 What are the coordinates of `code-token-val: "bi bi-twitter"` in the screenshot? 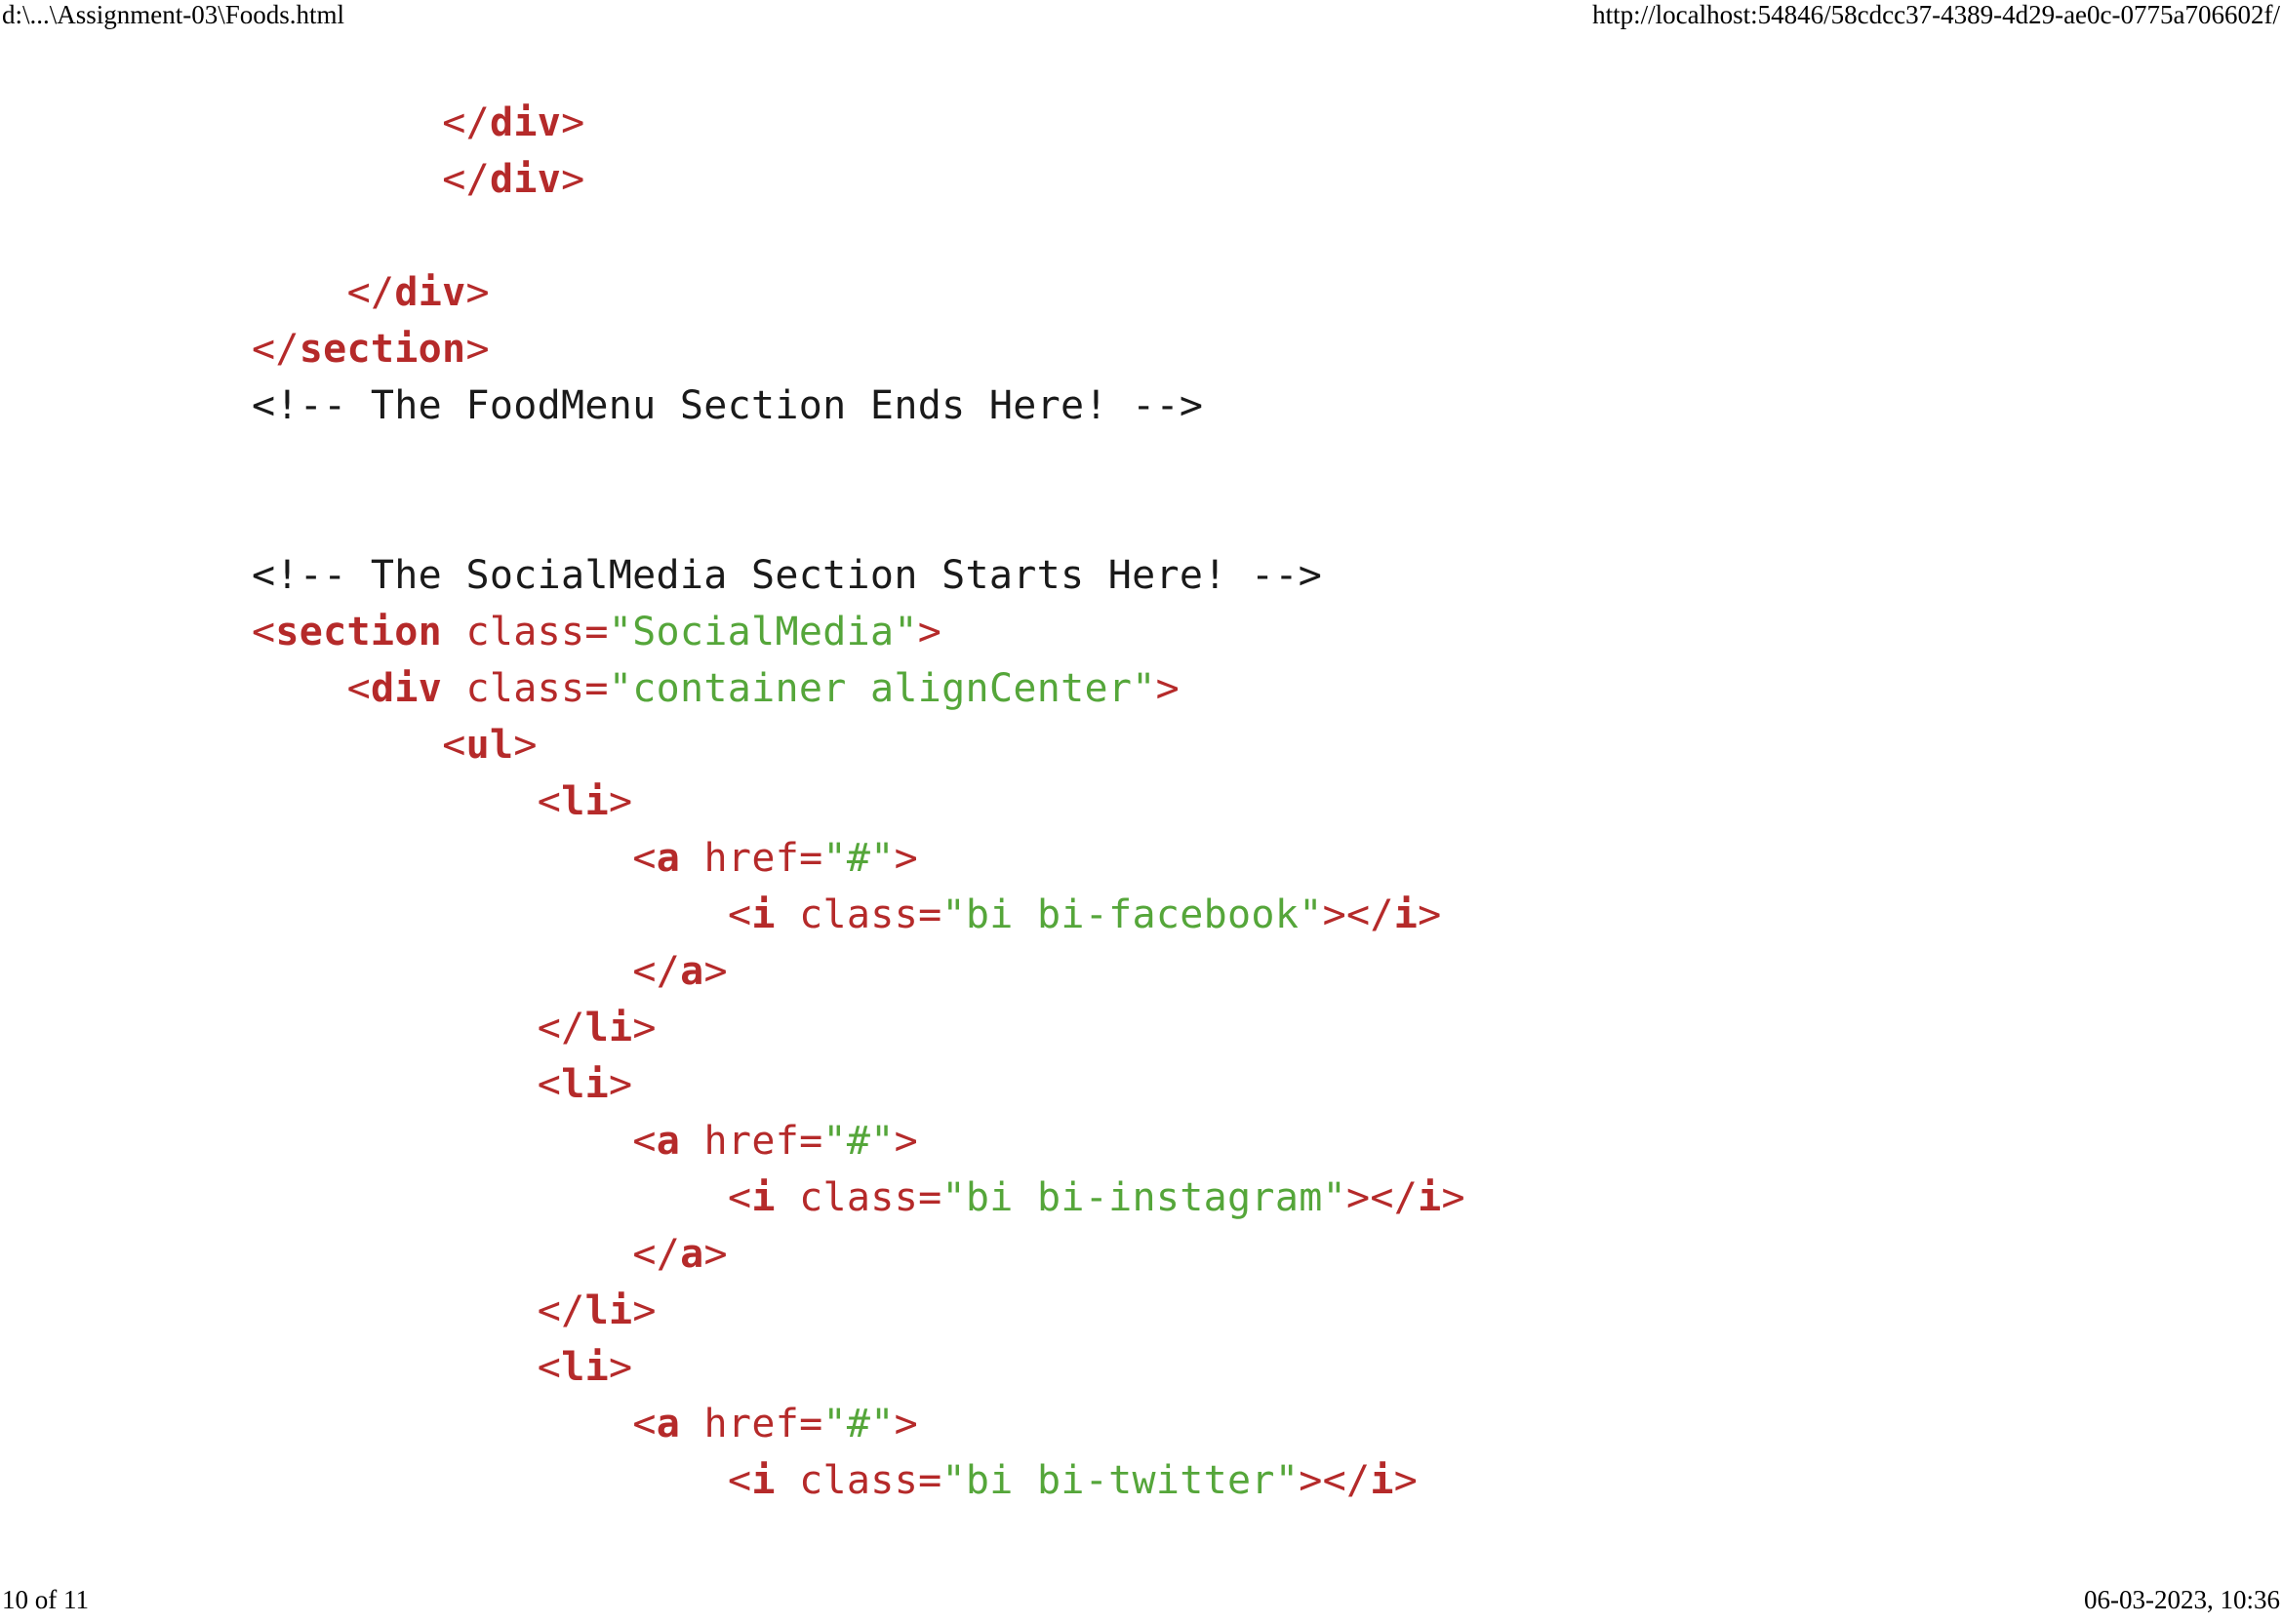 It's located at (1120, 1480).